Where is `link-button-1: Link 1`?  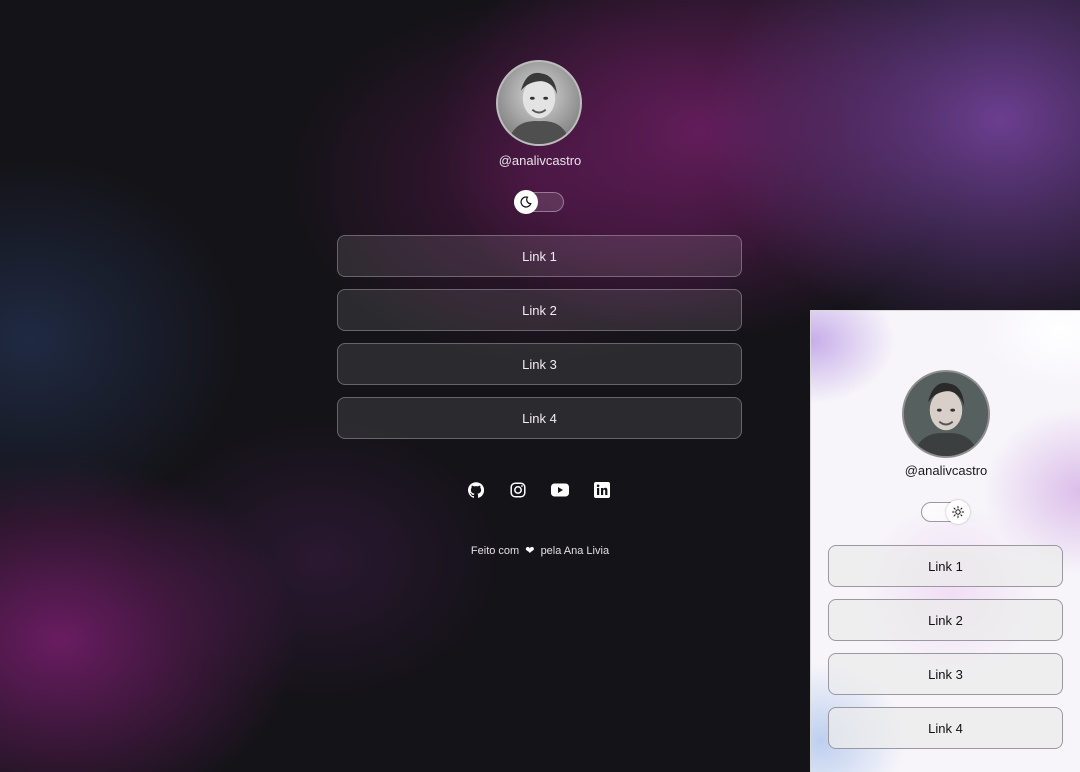
link-button-1: Link 1 is located at coordinates (539, 256).